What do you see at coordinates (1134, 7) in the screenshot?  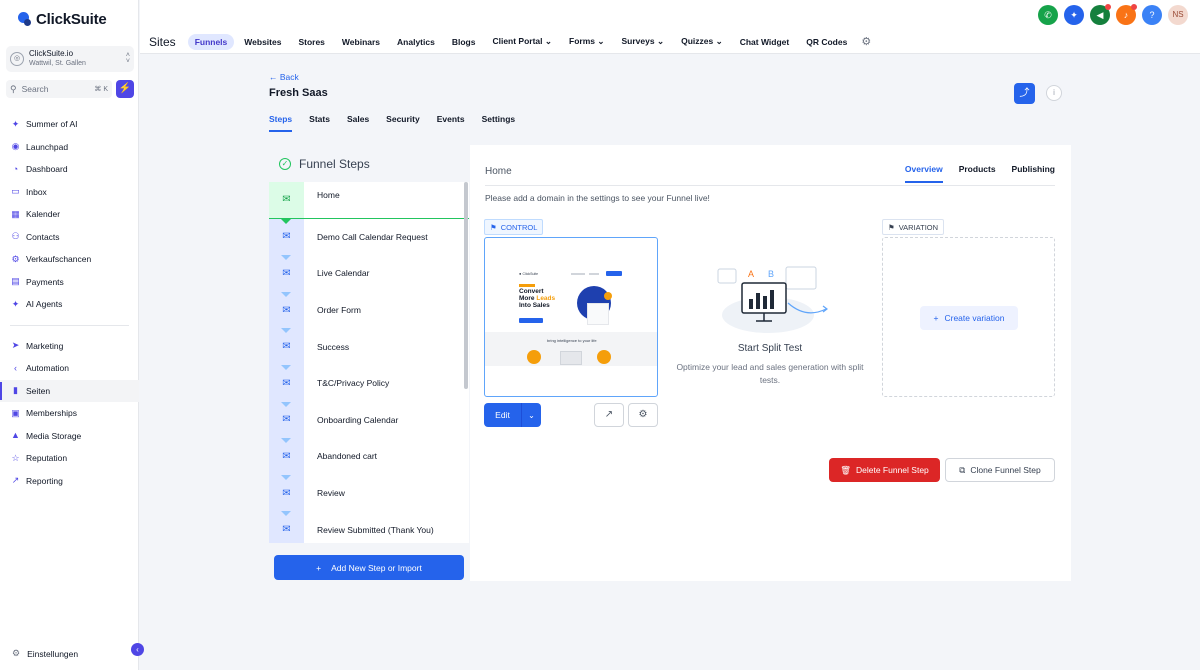 I see `notification-dot` at bounding box center [1134, 7].